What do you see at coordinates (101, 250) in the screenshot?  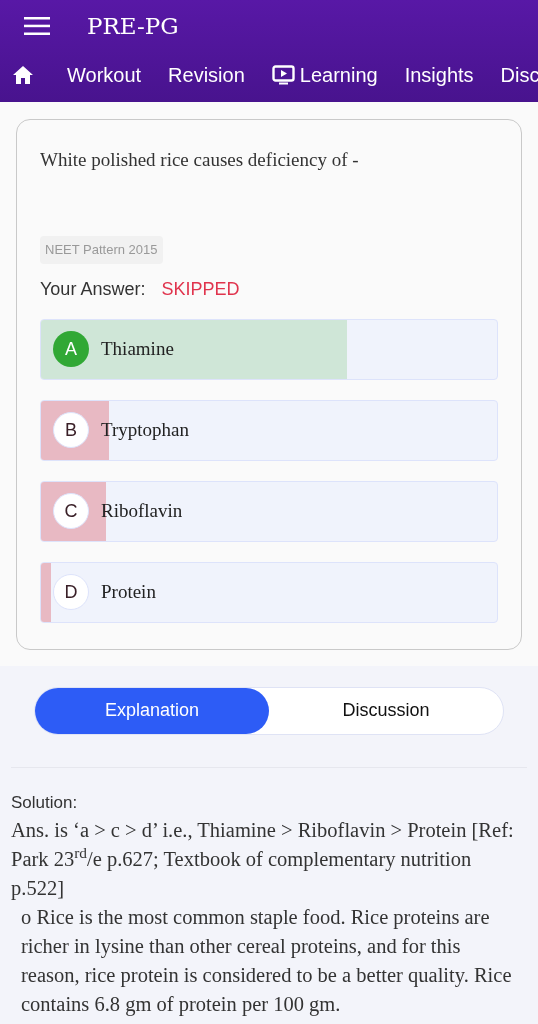 I see `question-tag: NEET Pattern 2015` at bounding box center [101, 250].